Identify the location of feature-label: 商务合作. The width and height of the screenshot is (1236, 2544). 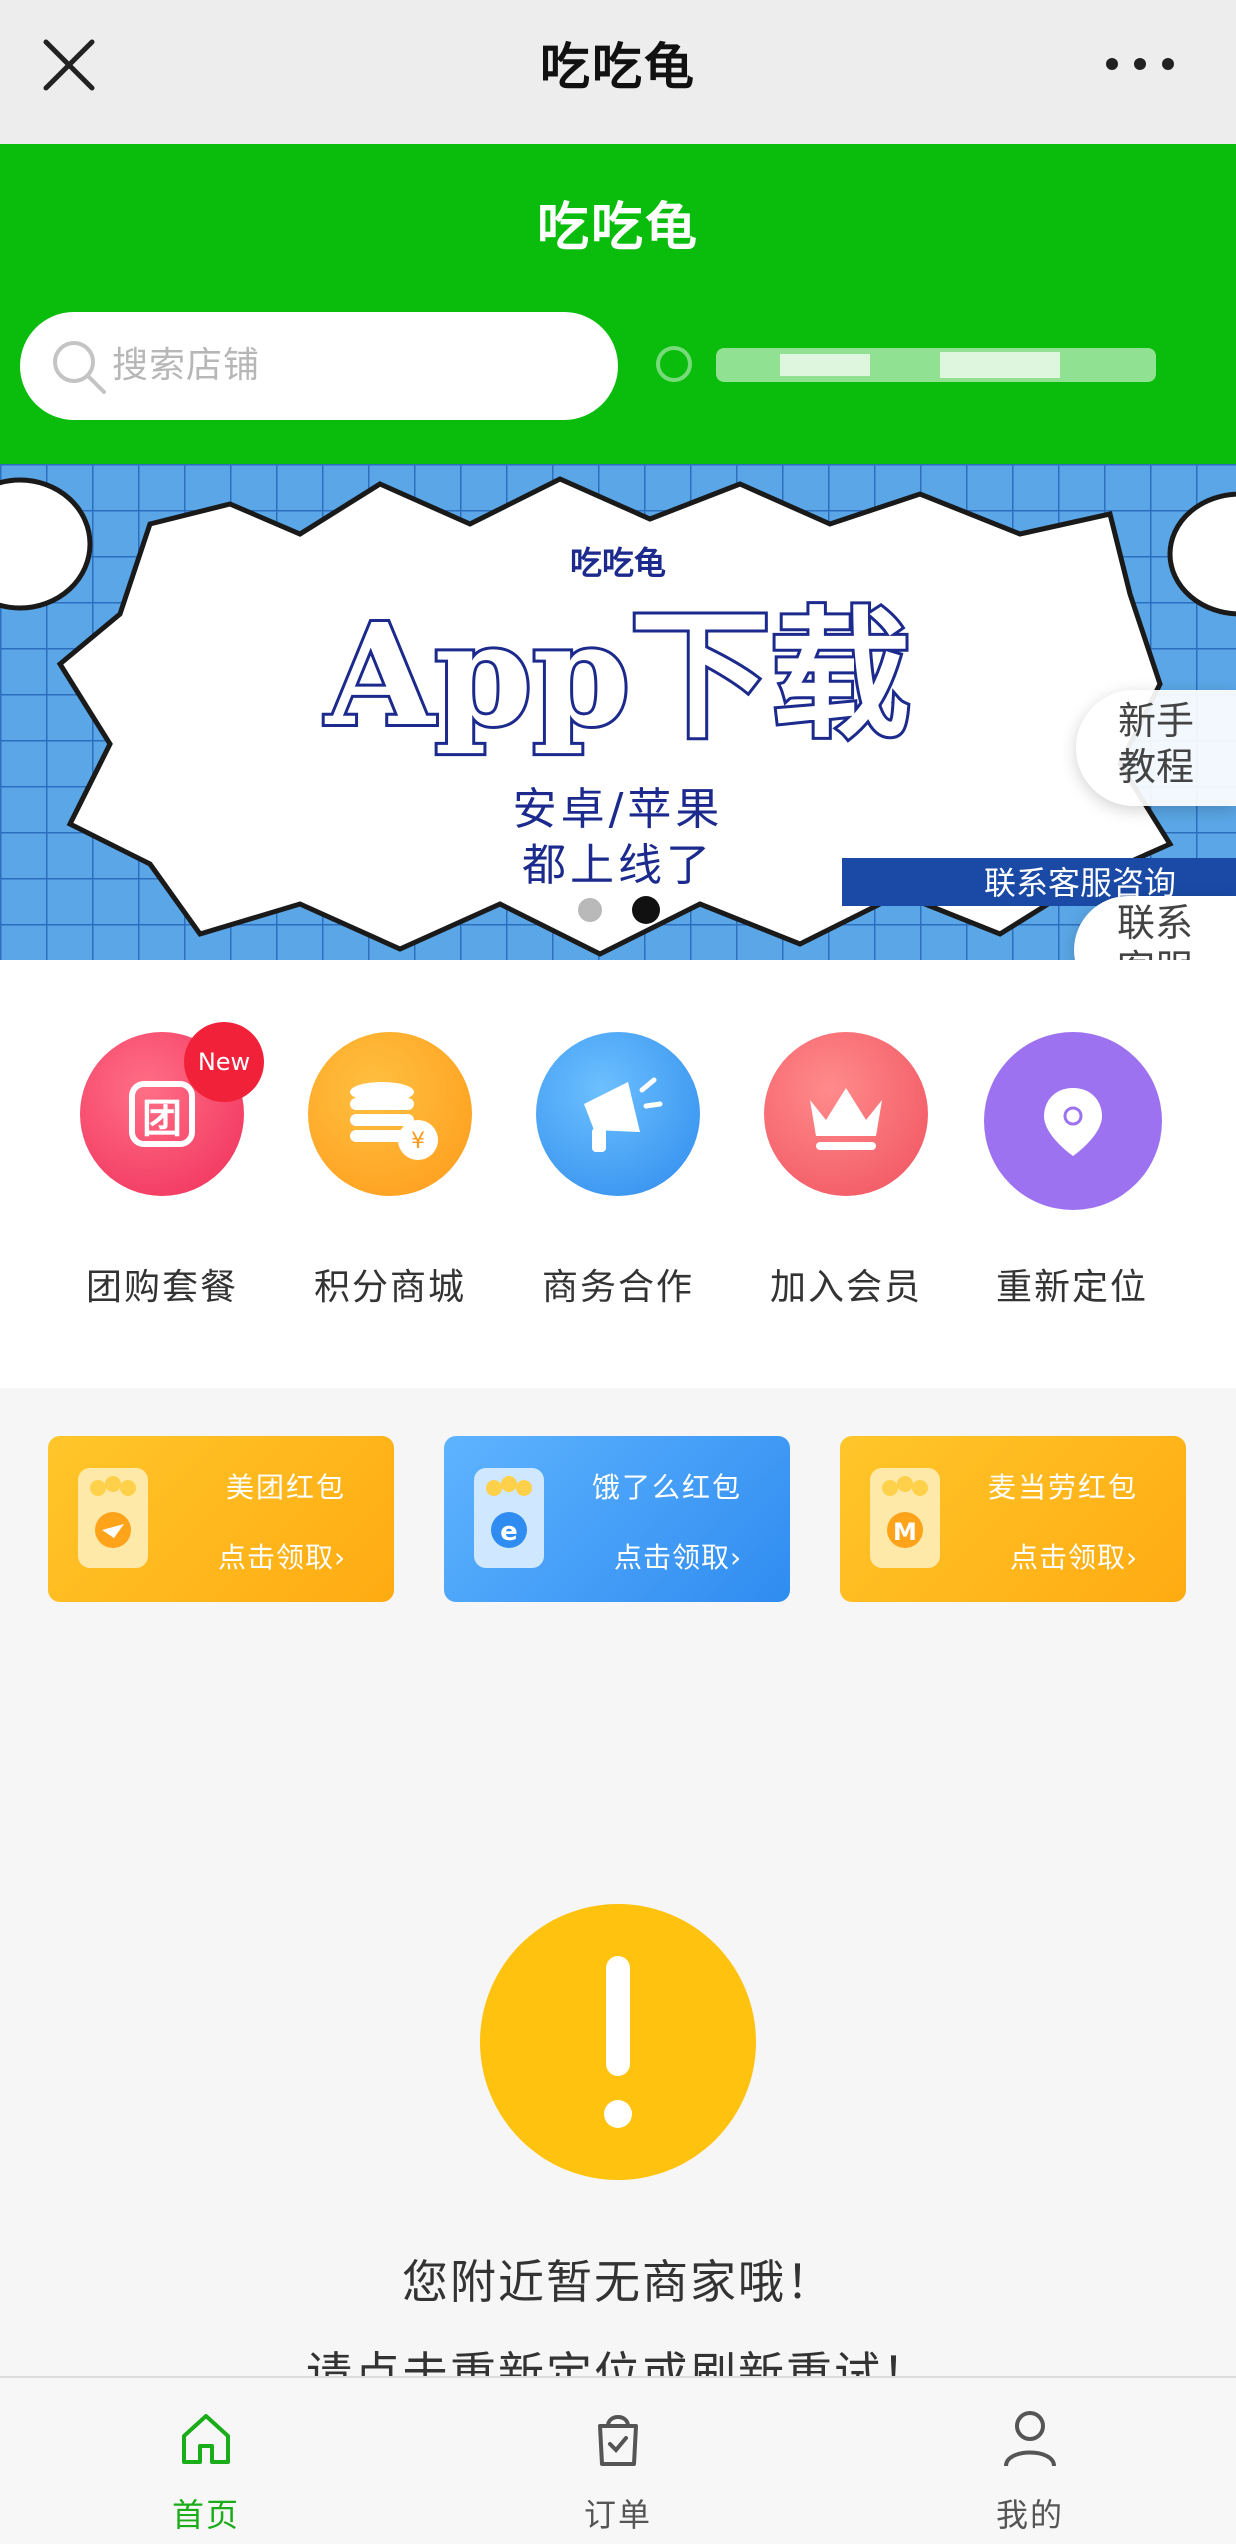
(617, 1287).